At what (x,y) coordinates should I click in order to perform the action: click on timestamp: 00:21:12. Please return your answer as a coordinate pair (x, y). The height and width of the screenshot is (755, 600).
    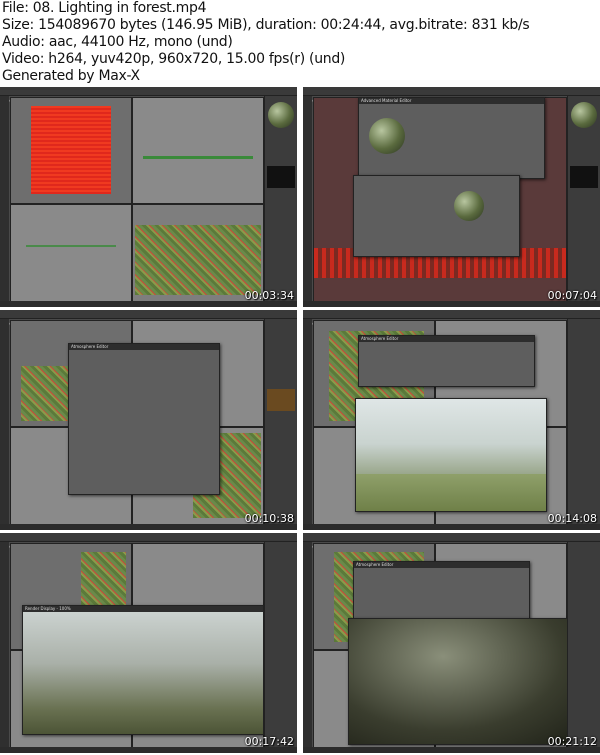
    Looking at the image, I should click on (572, 741).